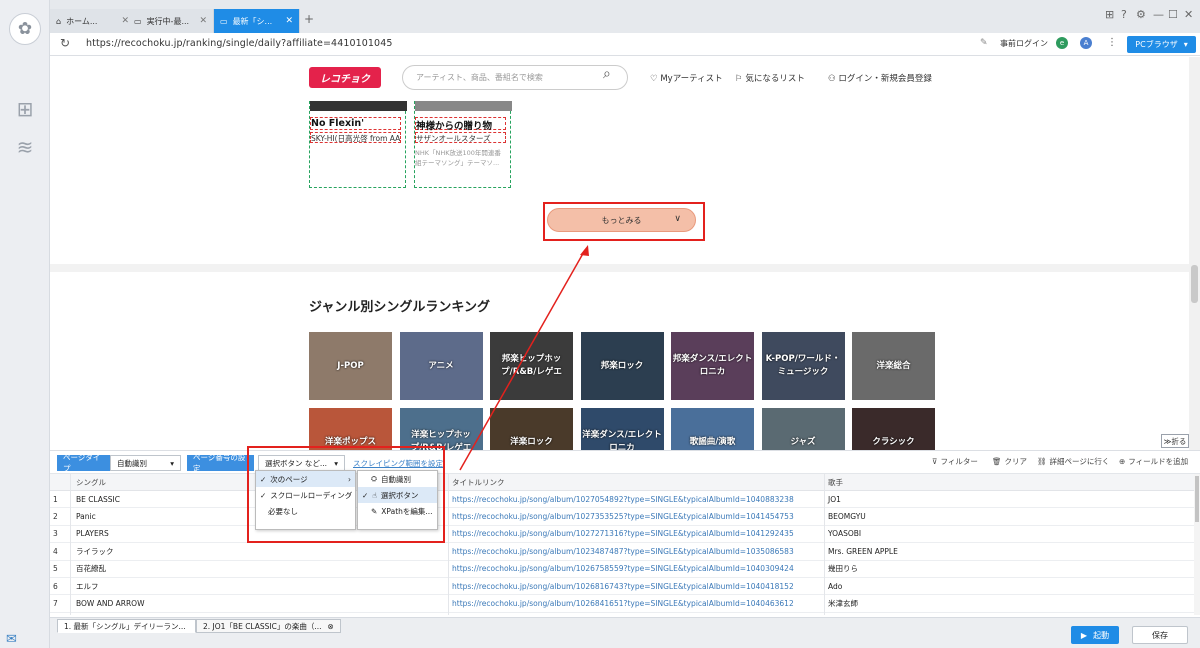 Image resolution: width=1200 pixels, height=648 pixels. I want to click on home-icon: ⌂, so click(59, 21).